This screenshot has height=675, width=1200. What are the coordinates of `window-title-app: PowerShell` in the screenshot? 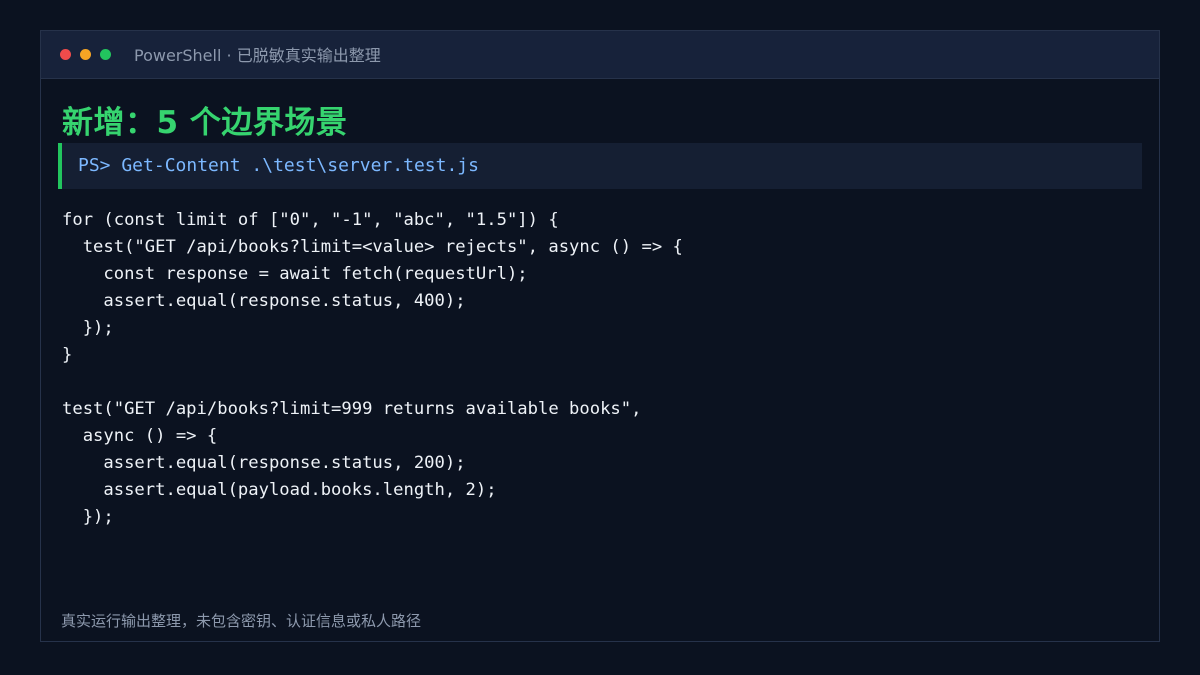 It's located at (178, 55).